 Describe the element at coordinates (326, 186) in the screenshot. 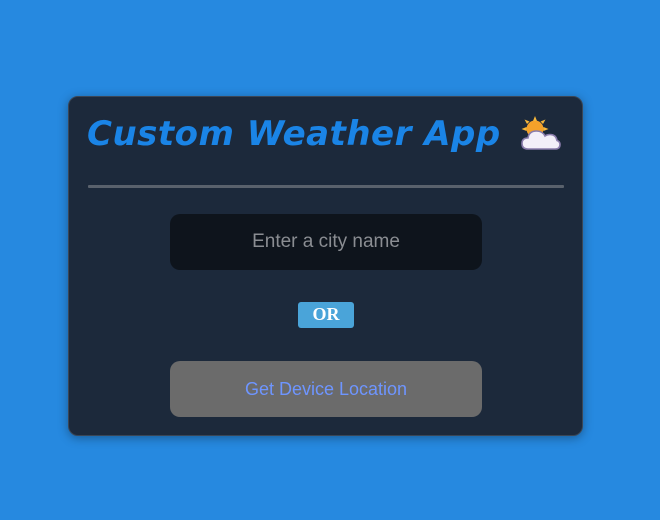

I see `header-divider` at that location.